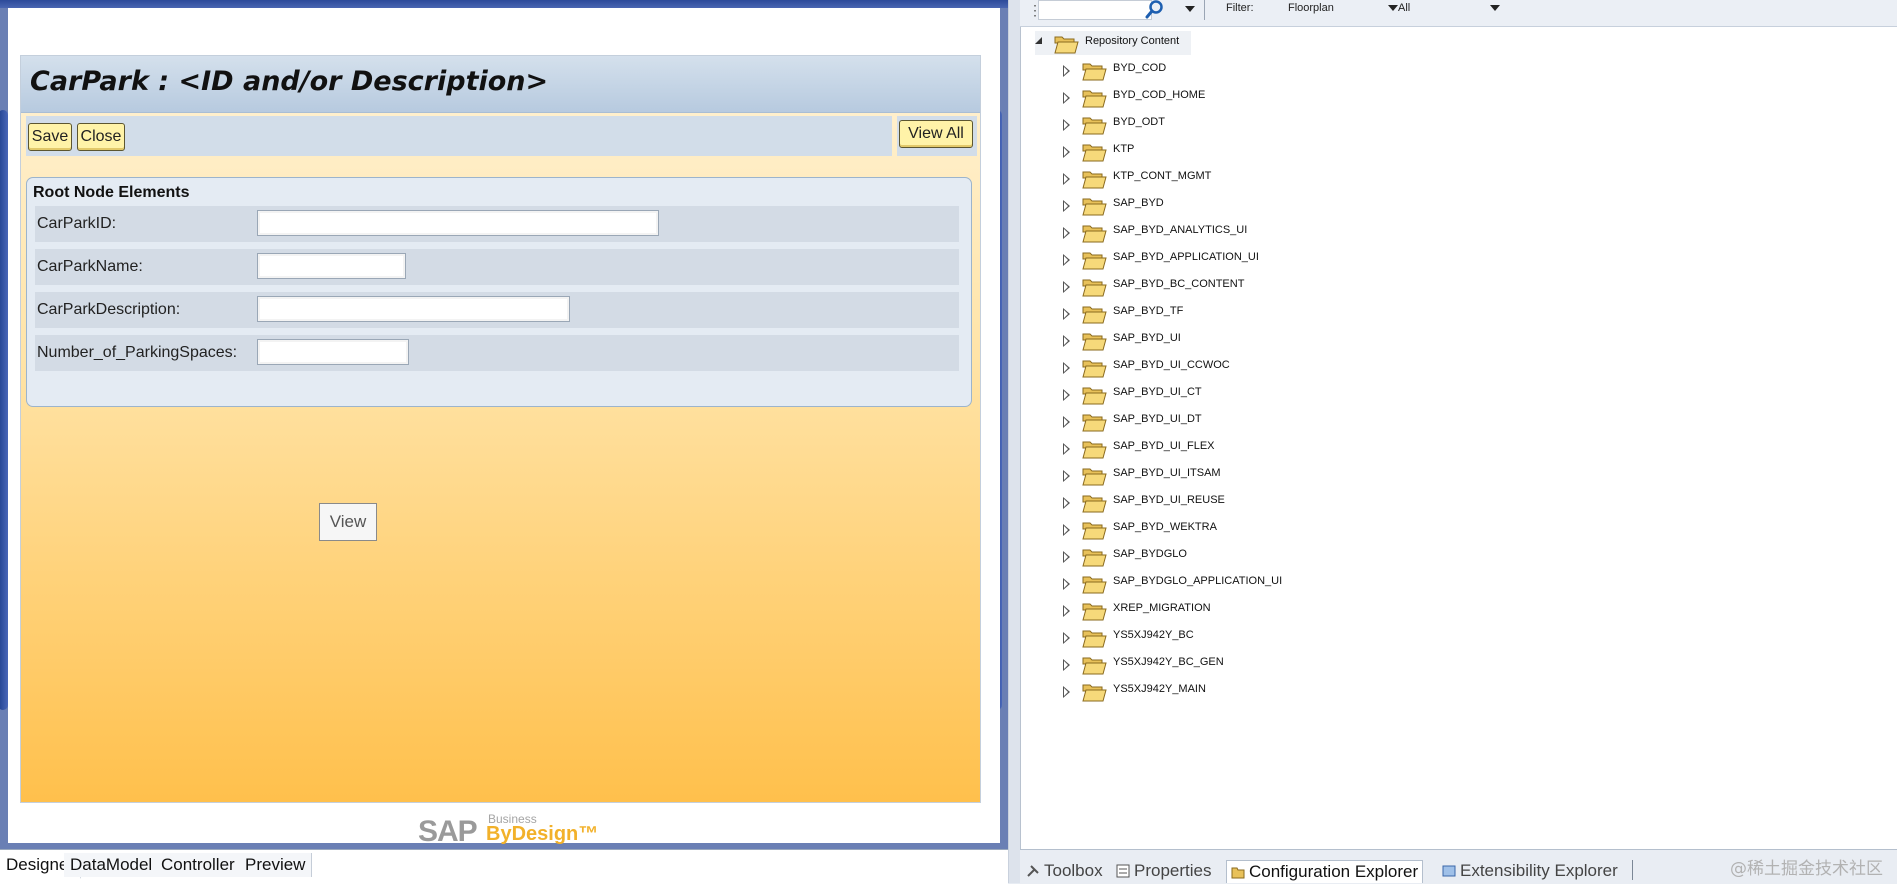 The width and height of the screenshot is (1897, 884). I want to click on tab-properties: Properties, so click(1161, 871).